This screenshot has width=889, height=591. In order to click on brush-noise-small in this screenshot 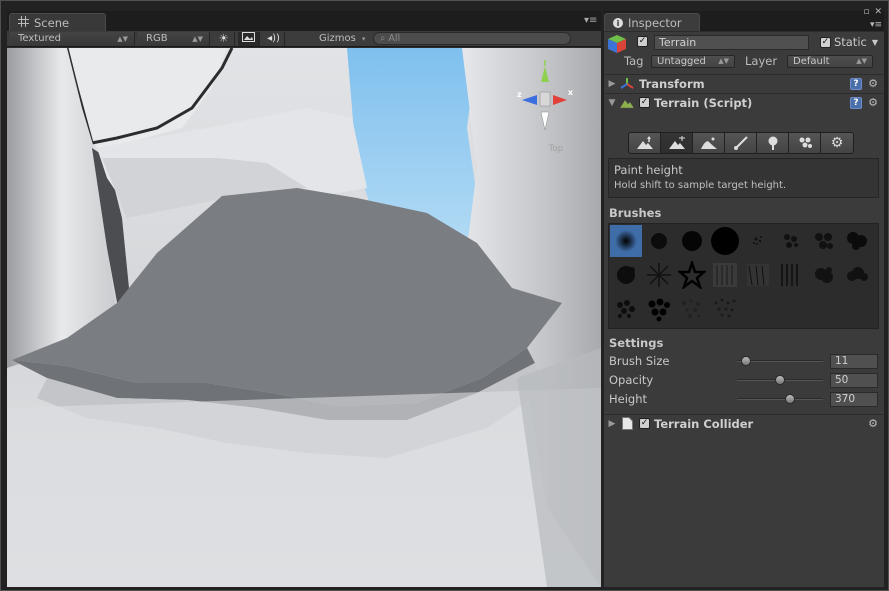, I will do `click(758, 241)`.